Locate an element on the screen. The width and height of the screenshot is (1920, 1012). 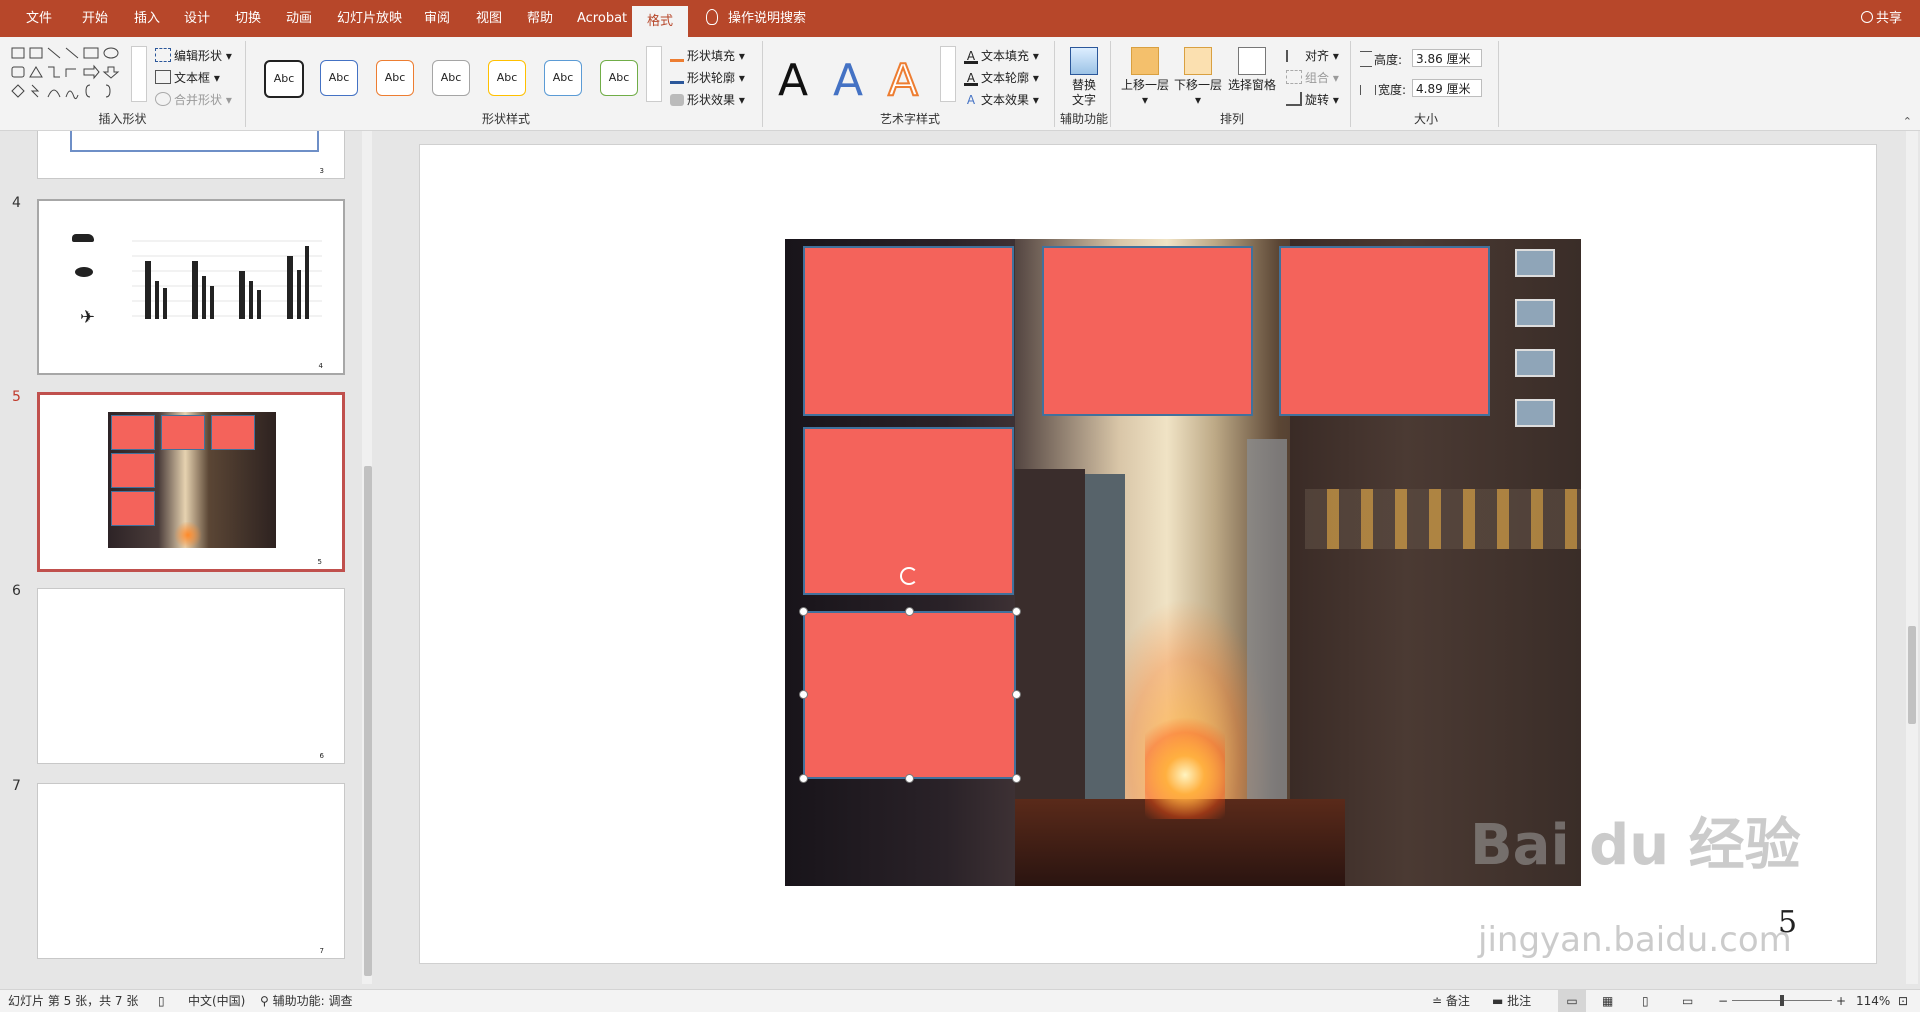
height-input: 3.86 厘米 is located at coordinates (1447, 58).